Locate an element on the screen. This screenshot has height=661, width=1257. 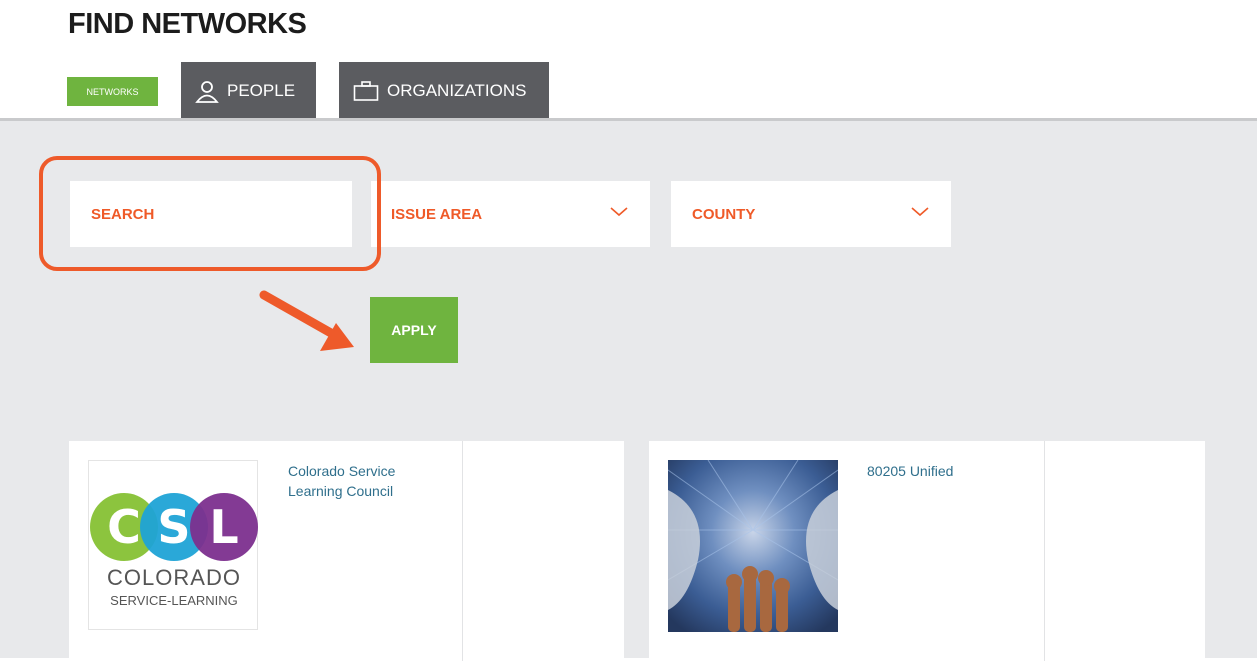
issue-area-label: ISSUE AREA is located at coordinates (437, 214).